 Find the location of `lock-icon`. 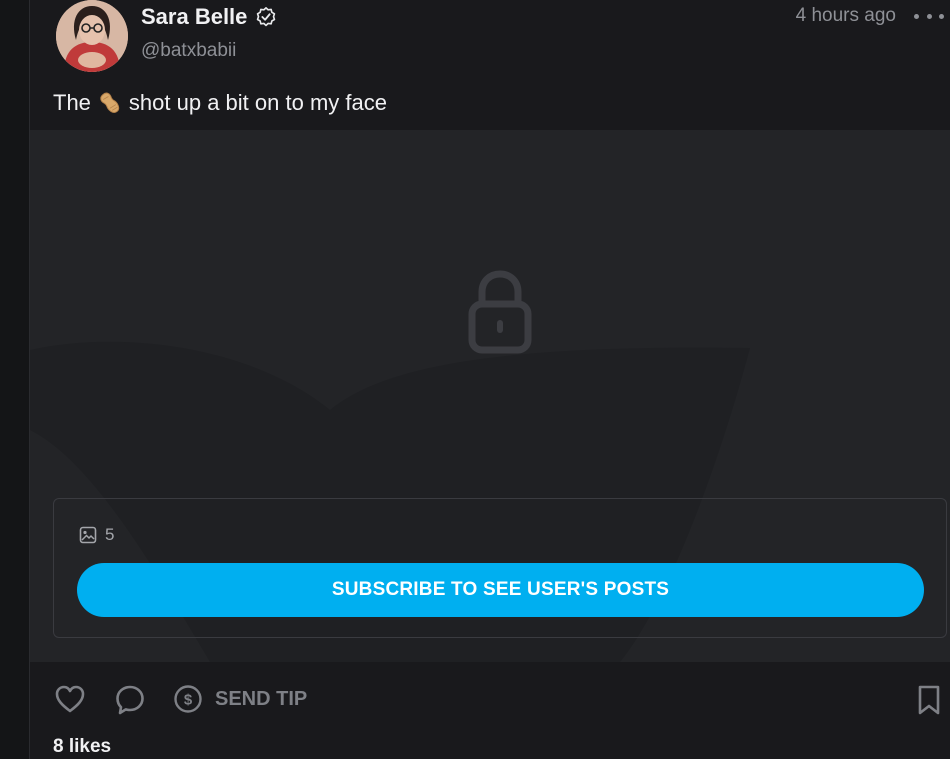

lock-icon is located at coordinates (500, 312).